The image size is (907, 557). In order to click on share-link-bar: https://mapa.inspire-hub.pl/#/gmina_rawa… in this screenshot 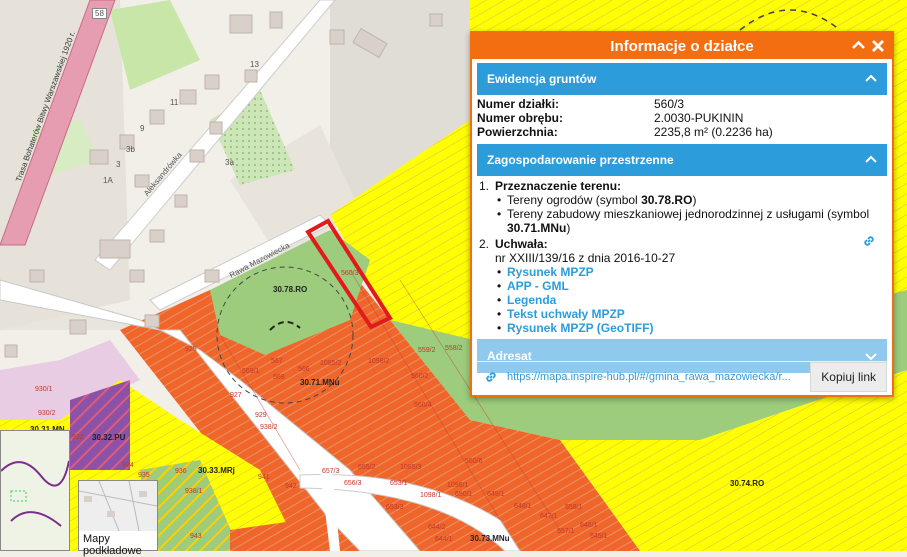, I will do `click(682, 376)`.